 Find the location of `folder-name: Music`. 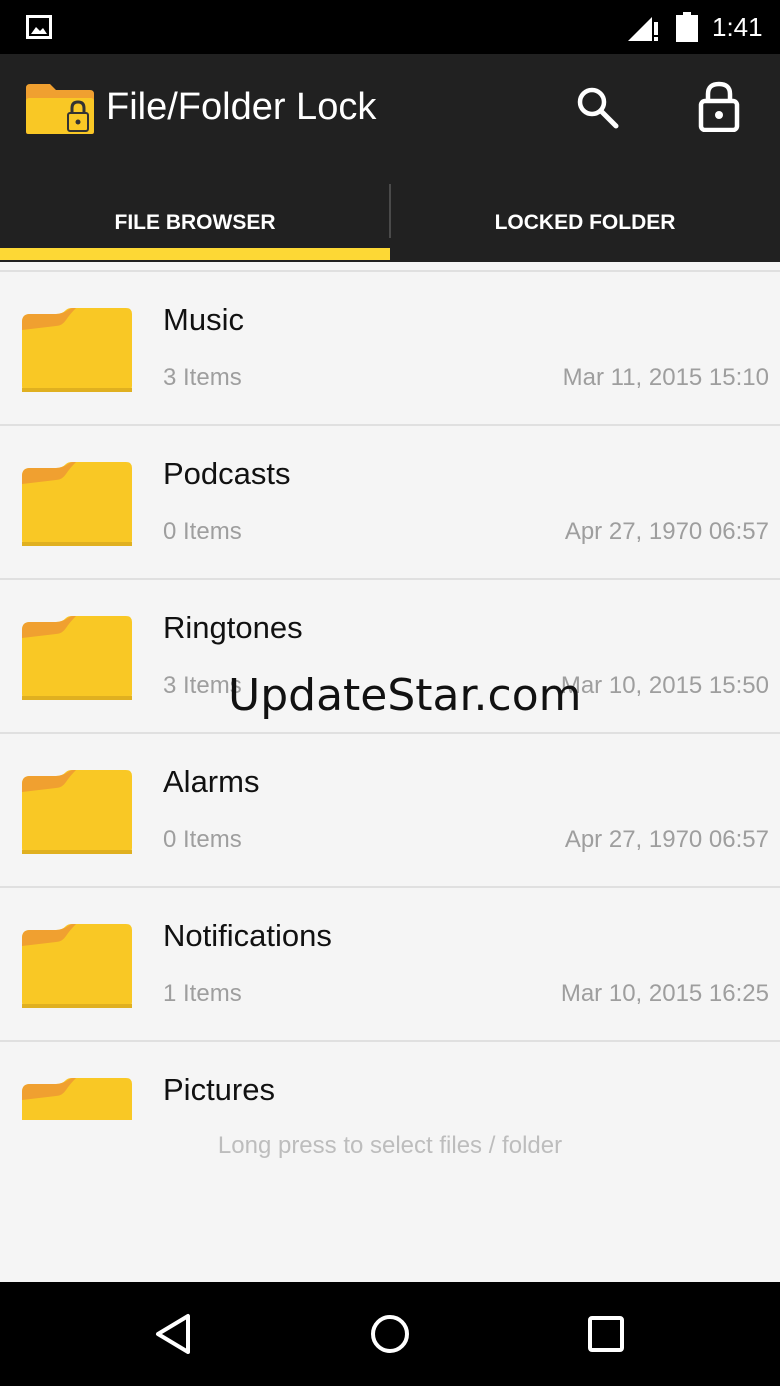

folder-name: Music is located at coordinates (203, 319).